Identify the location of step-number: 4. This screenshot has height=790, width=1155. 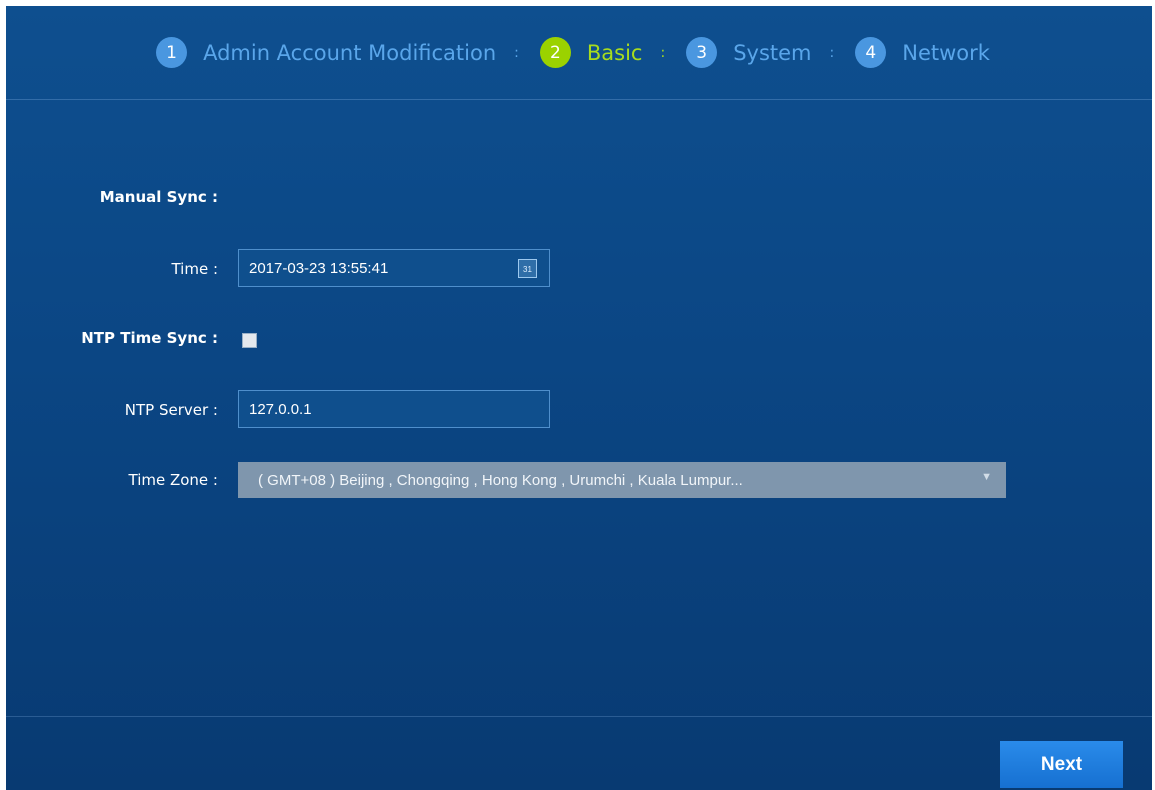
(871, 52).